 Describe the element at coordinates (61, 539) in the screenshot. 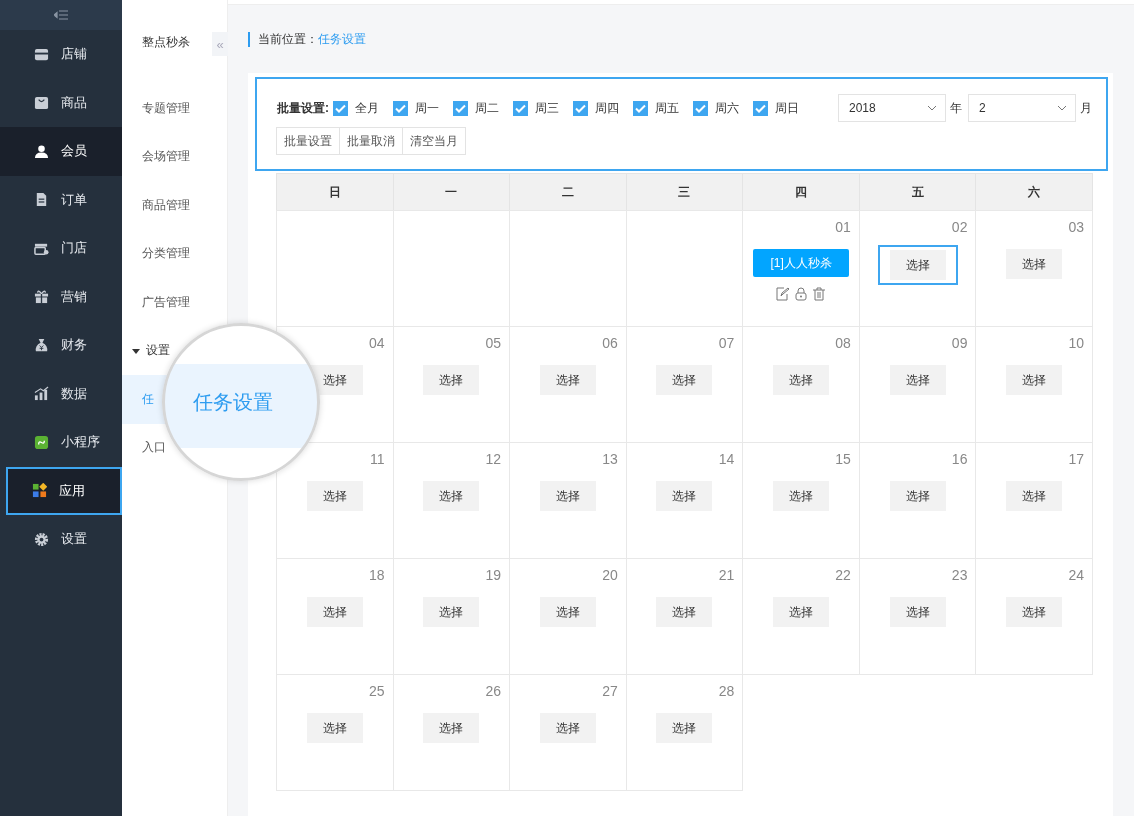

I see `sidebar-item: 设置` at that location.